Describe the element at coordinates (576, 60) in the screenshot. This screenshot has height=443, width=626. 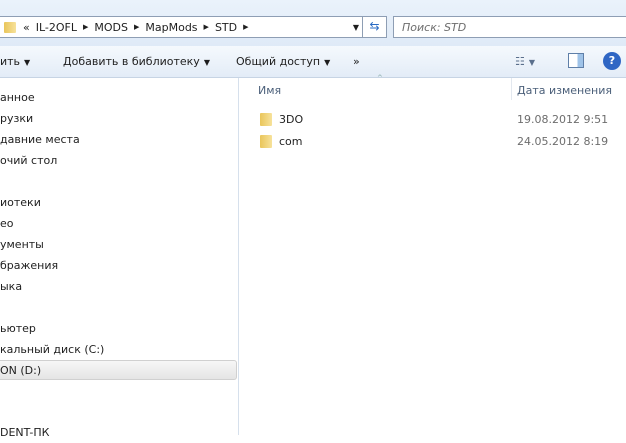
I see `preview-pane-icon` at that location.